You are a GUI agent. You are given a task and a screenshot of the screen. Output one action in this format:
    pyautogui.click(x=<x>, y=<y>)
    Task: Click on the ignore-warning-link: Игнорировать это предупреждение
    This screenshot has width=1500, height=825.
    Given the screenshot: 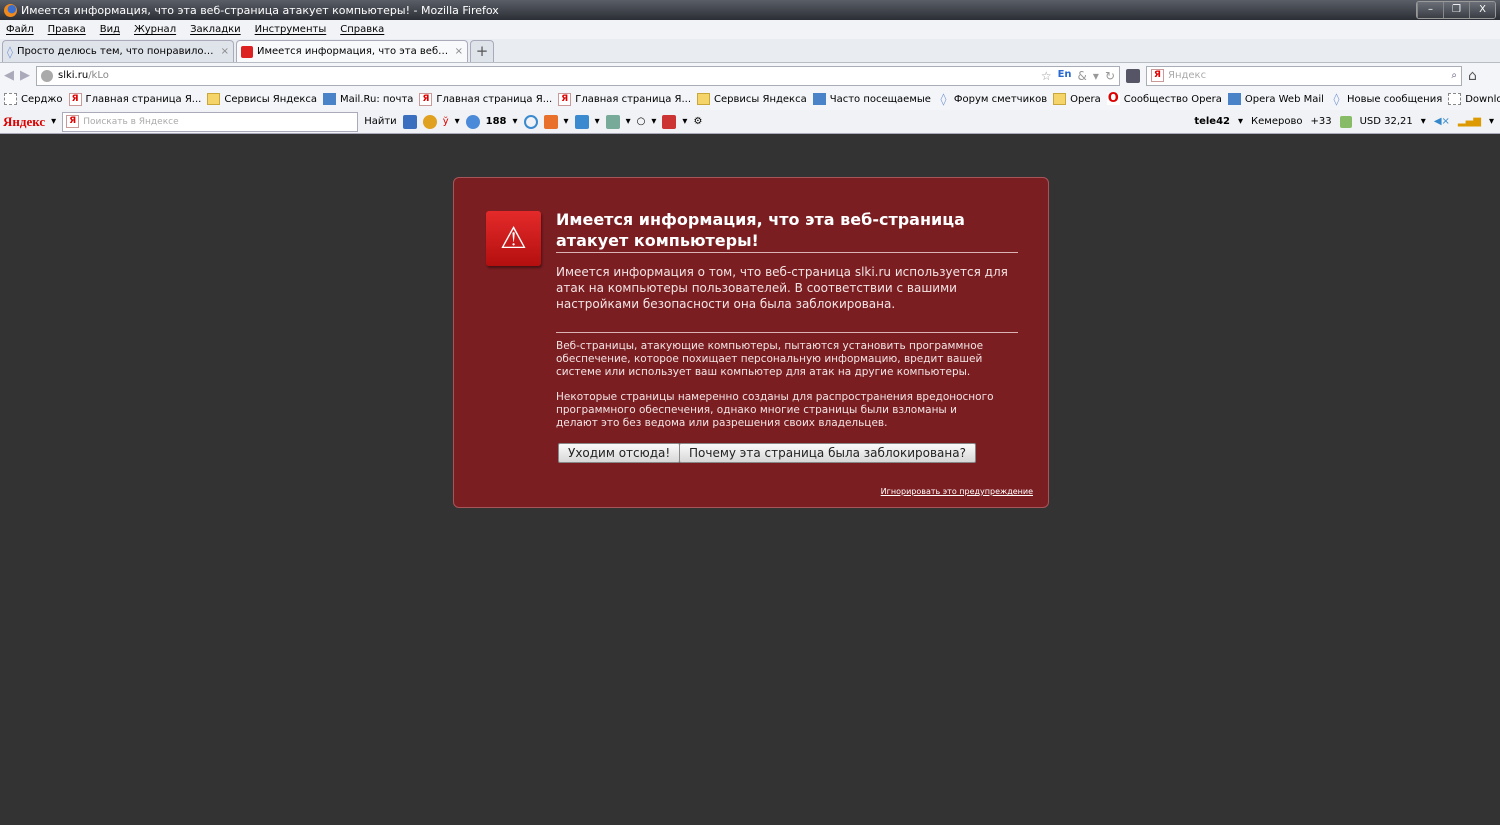 What is the action you would take?
    pyautogui.click(x=957, y=491)
    